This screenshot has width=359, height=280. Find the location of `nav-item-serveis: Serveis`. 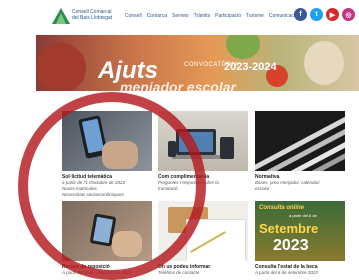

nav-item-serveis: Serveis is located at coordinates (180, 16).